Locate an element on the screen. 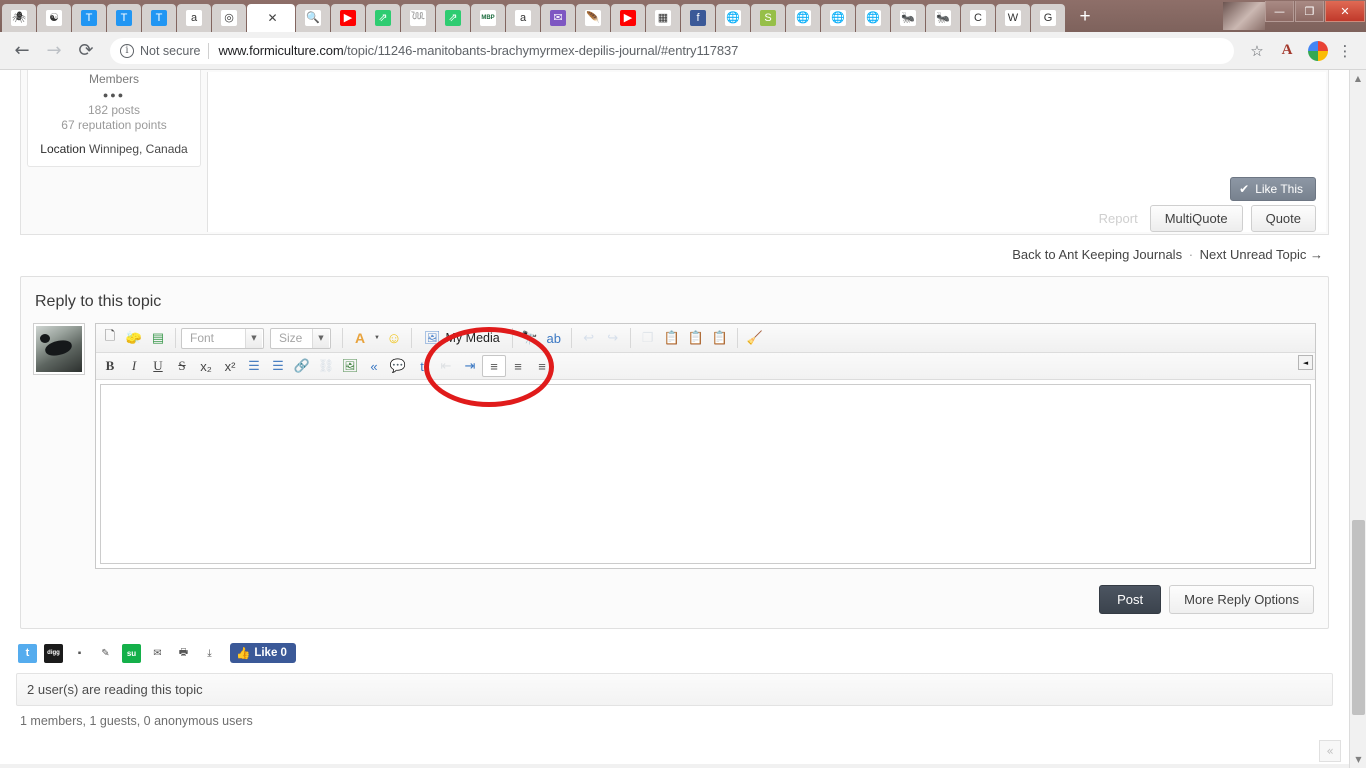 The height and width of the screenshot is (768, 1366). undo-button: ↩ is located at coordinates (589, 338).